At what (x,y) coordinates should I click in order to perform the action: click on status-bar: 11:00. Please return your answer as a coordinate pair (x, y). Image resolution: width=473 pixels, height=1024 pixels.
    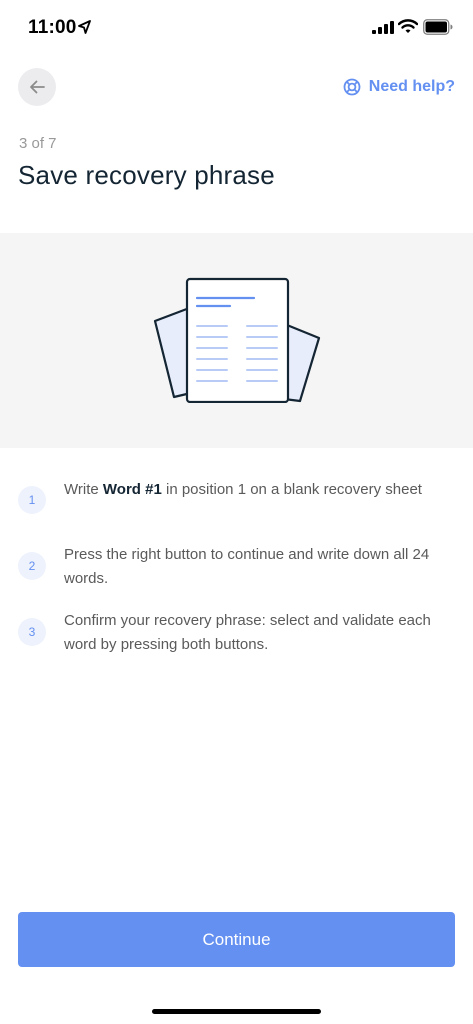
    Looking at the image, I should click on (236, 28).